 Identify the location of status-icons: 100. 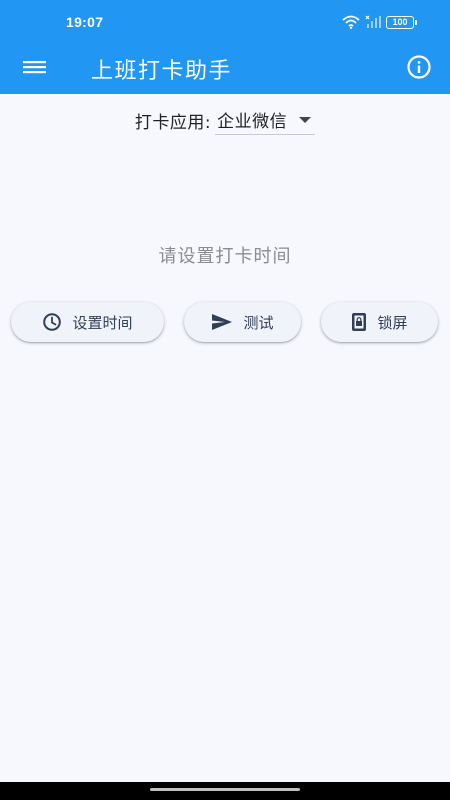
(379, 22).